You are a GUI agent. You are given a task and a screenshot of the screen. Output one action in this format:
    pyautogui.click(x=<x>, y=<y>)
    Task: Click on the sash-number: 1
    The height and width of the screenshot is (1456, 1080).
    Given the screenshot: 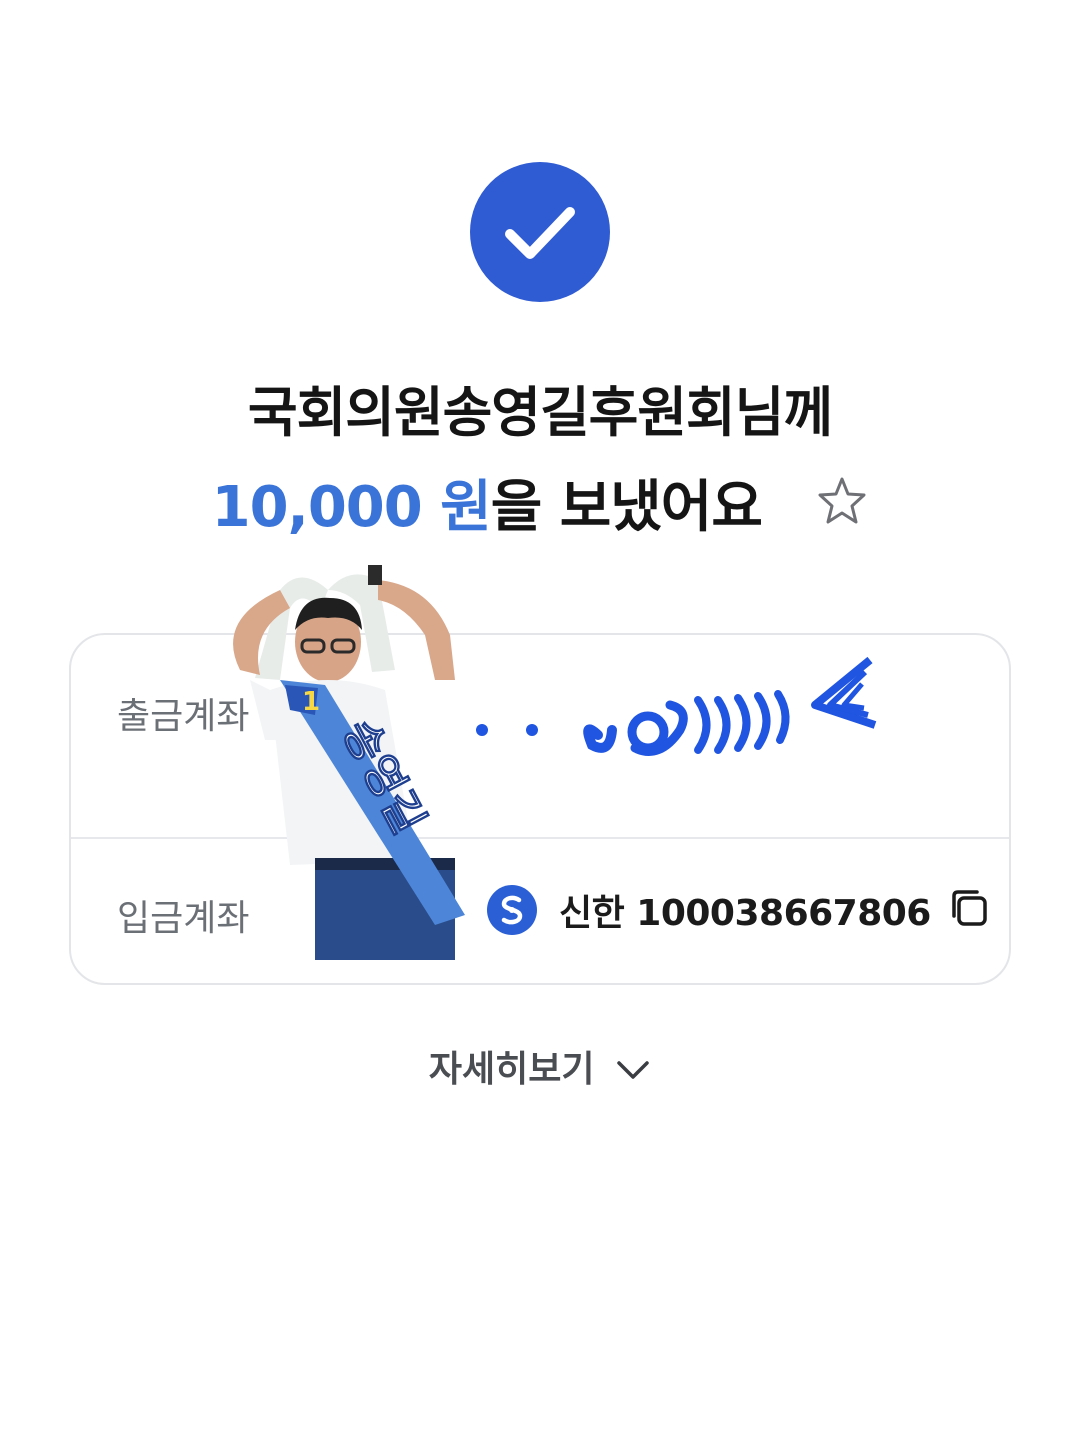 What is the action you would take?
    pyautogui.click(x=311, y=702)
    